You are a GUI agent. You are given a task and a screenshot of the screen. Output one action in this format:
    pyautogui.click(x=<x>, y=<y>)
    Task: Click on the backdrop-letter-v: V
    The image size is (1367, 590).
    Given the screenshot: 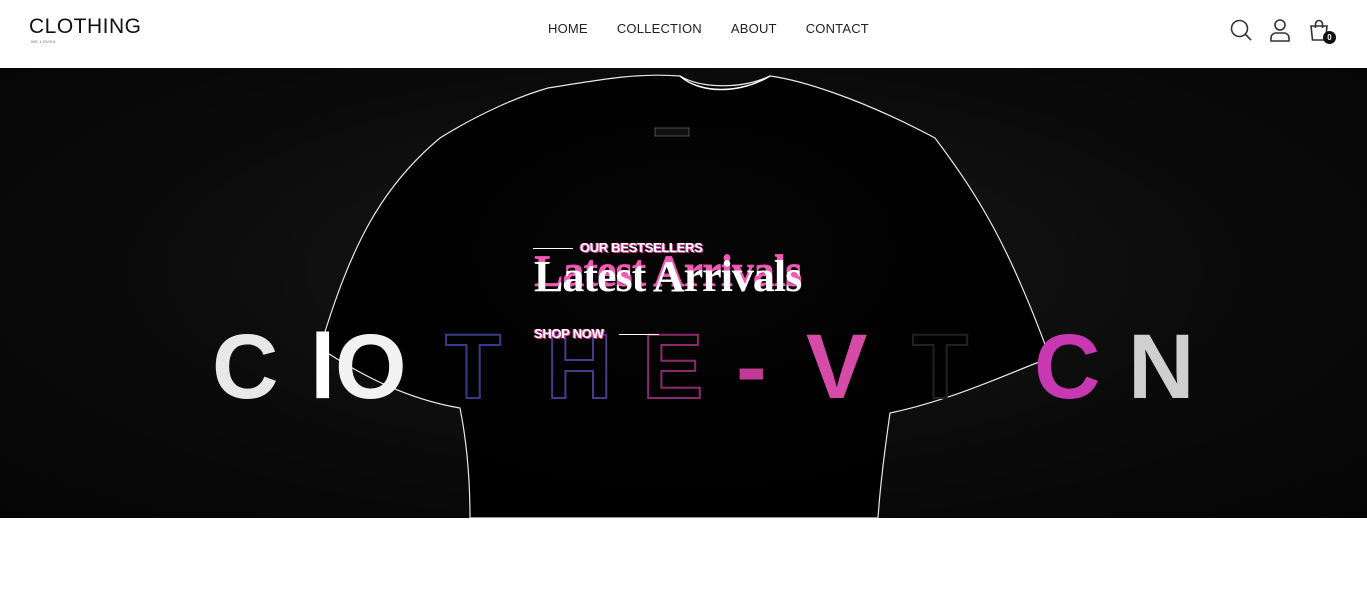 What is the action you would take?
    pyautogui.click(x=836, y=367)
    